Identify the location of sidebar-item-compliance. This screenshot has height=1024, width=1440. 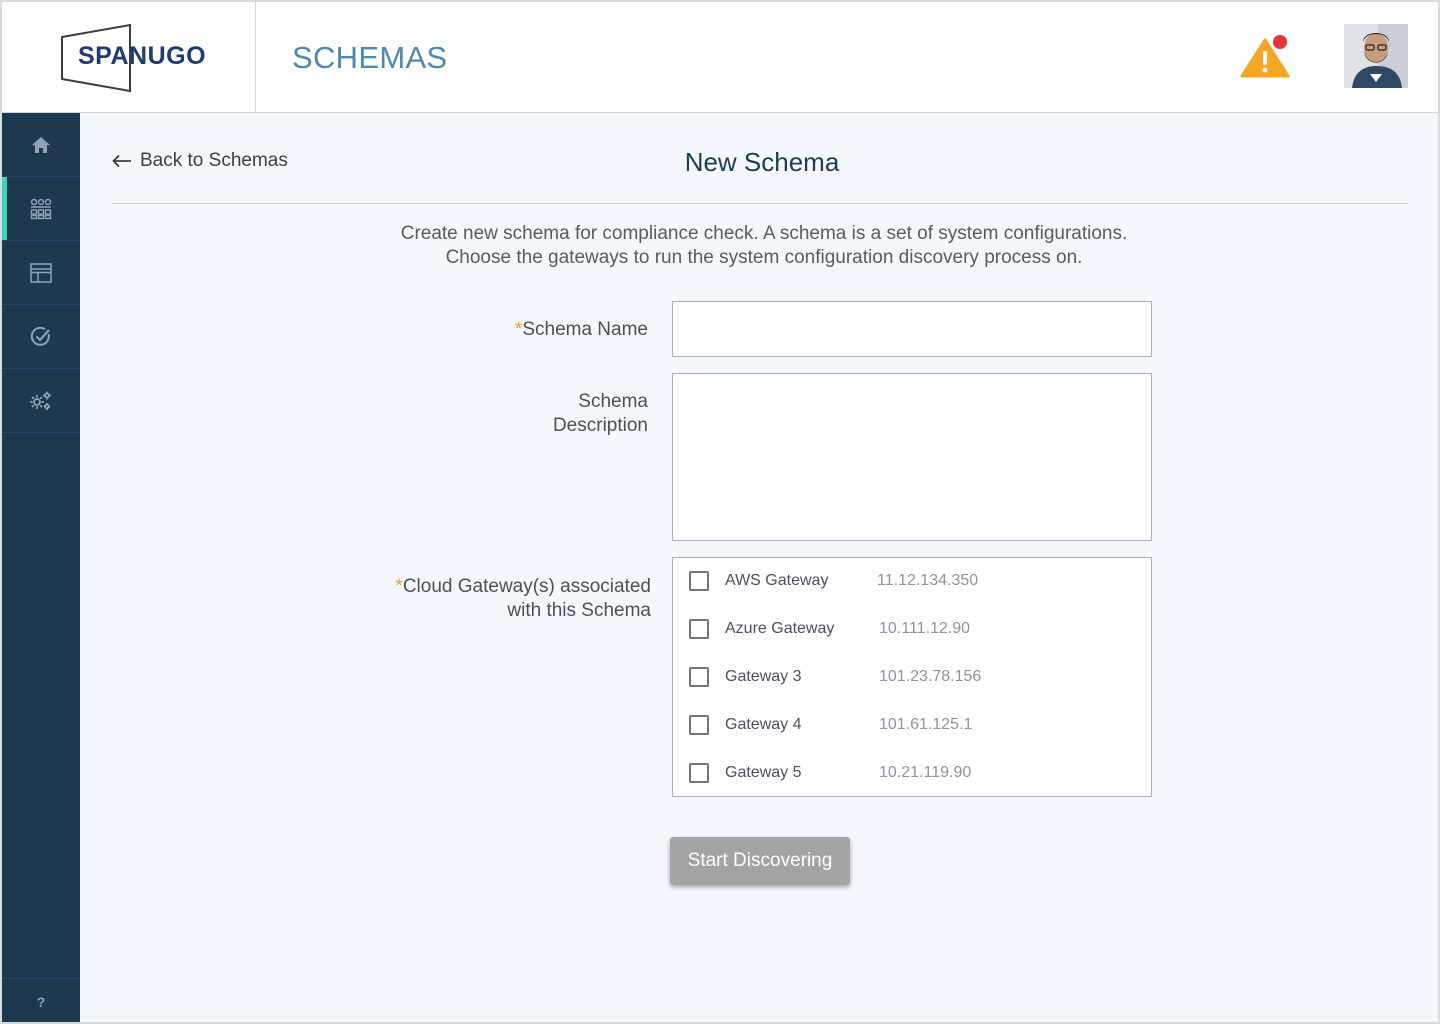
(41, 337).